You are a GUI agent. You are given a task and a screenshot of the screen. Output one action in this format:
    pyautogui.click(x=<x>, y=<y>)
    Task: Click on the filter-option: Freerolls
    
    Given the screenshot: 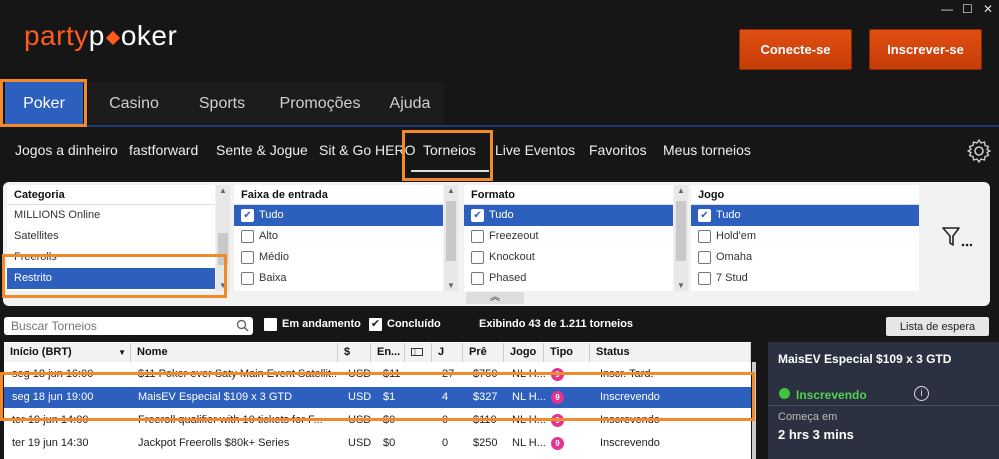 What is the action you would take?
    pyautogui.click(x=111, y=257)
    